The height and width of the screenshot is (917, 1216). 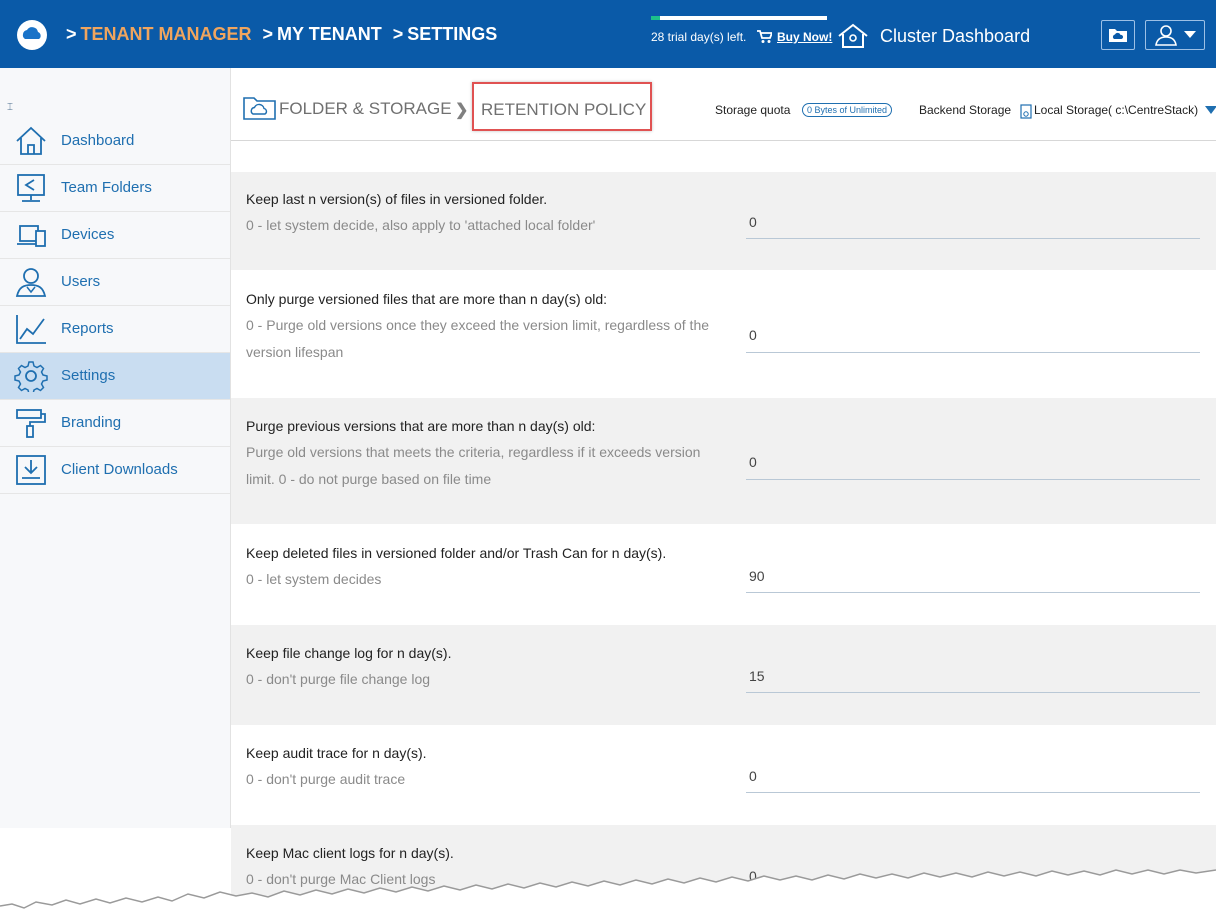 I want to click on backend-storage-value: Local Storage( c:\CentreStack), so click(x=1116, y=110).